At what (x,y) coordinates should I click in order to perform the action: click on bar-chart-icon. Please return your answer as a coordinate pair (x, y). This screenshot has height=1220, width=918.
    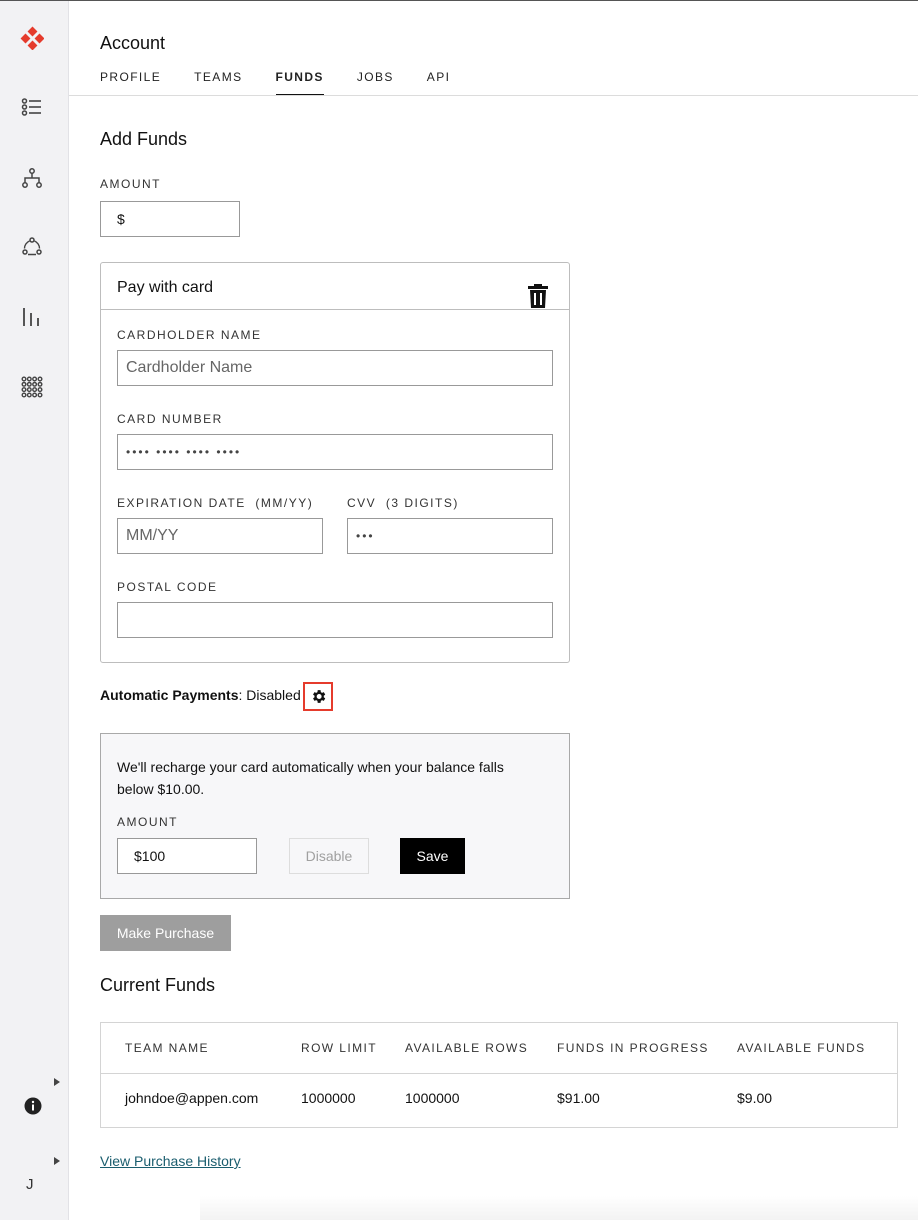
    Looking at the image, I should click on (32, 317).